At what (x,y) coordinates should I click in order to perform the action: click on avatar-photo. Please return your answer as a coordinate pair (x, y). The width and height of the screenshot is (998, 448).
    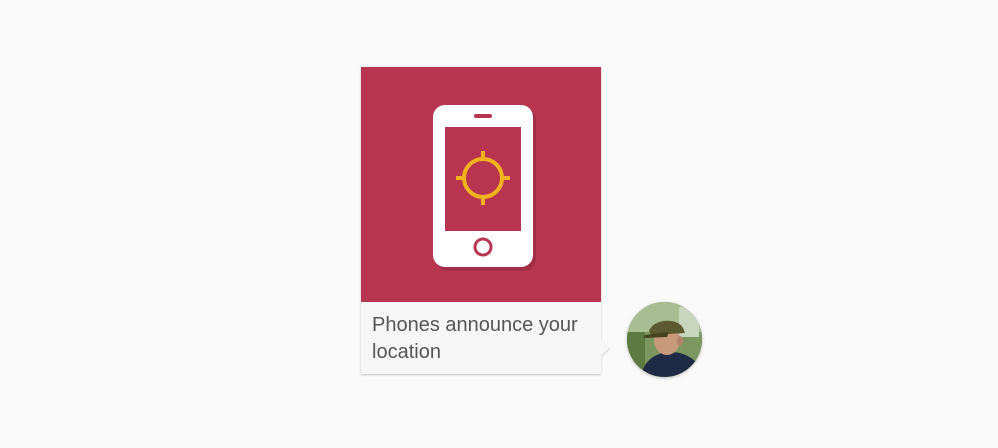
    Looking at the image, I should click on (664, 339).